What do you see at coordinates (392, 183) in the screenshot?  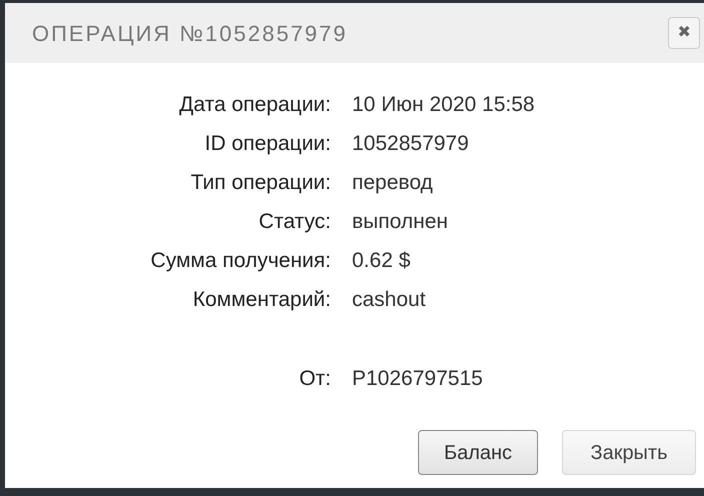 I see `field-value: перевод` at bounding box center [392, 183].